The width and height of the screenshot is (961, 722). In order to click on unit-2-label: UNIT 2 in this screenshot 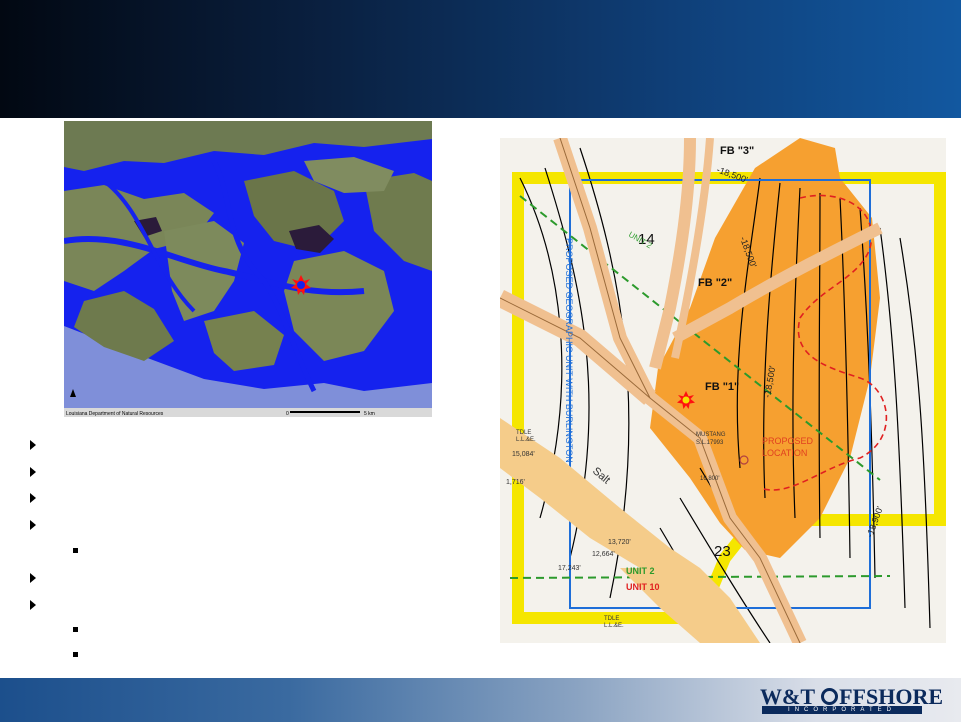, I will do `click(640, 571)`.